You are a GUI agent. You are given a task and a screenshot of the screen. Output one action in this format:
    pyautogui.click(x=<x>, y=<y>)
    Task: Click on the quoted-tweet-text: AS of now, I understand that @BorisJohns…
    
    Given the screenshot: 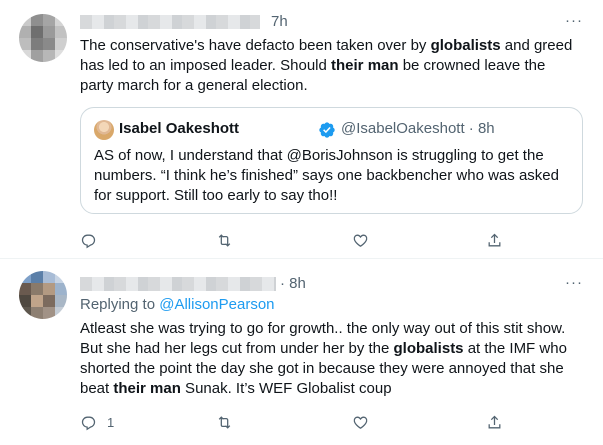 What is the action you would take?
    pyautogui.click(x=326, y=175)
    